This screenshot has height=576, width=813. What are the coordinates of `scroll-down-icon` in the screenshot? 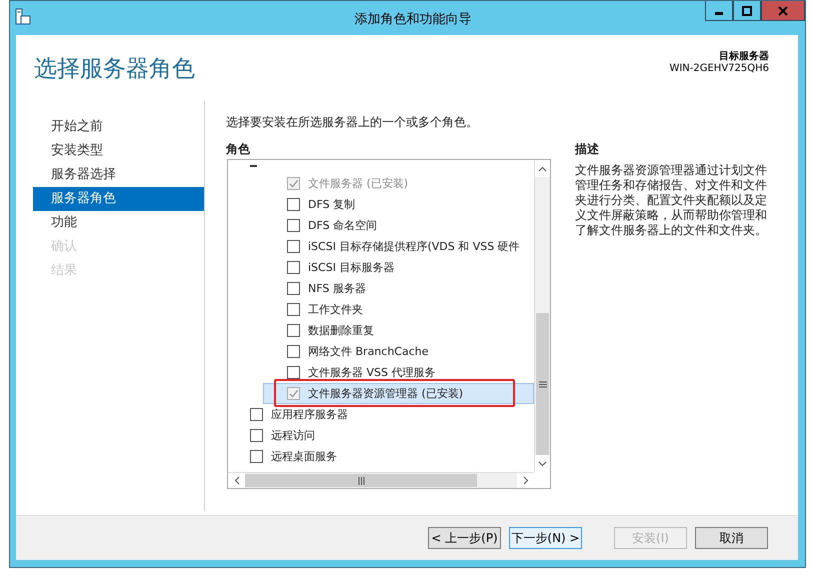 It's located at (542, 463).